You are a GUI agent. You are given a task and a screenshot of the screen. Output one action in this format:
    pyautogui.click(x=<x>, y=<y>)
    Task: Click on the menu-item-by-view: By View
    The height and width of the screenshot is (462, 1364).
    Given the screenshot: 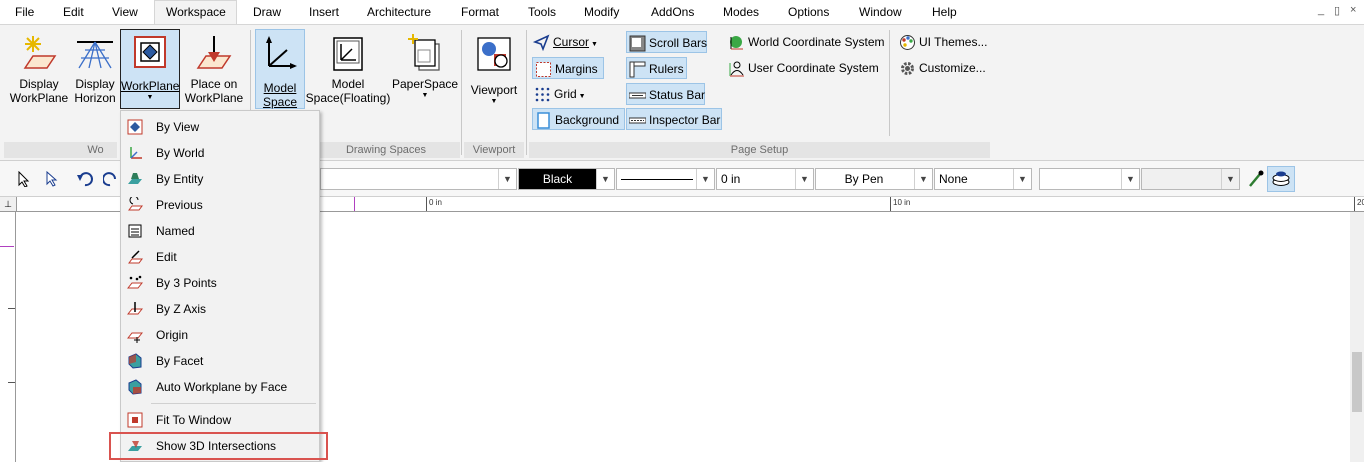 What is the action you would take?
    pyautogui.click(x=220, y=127)
    